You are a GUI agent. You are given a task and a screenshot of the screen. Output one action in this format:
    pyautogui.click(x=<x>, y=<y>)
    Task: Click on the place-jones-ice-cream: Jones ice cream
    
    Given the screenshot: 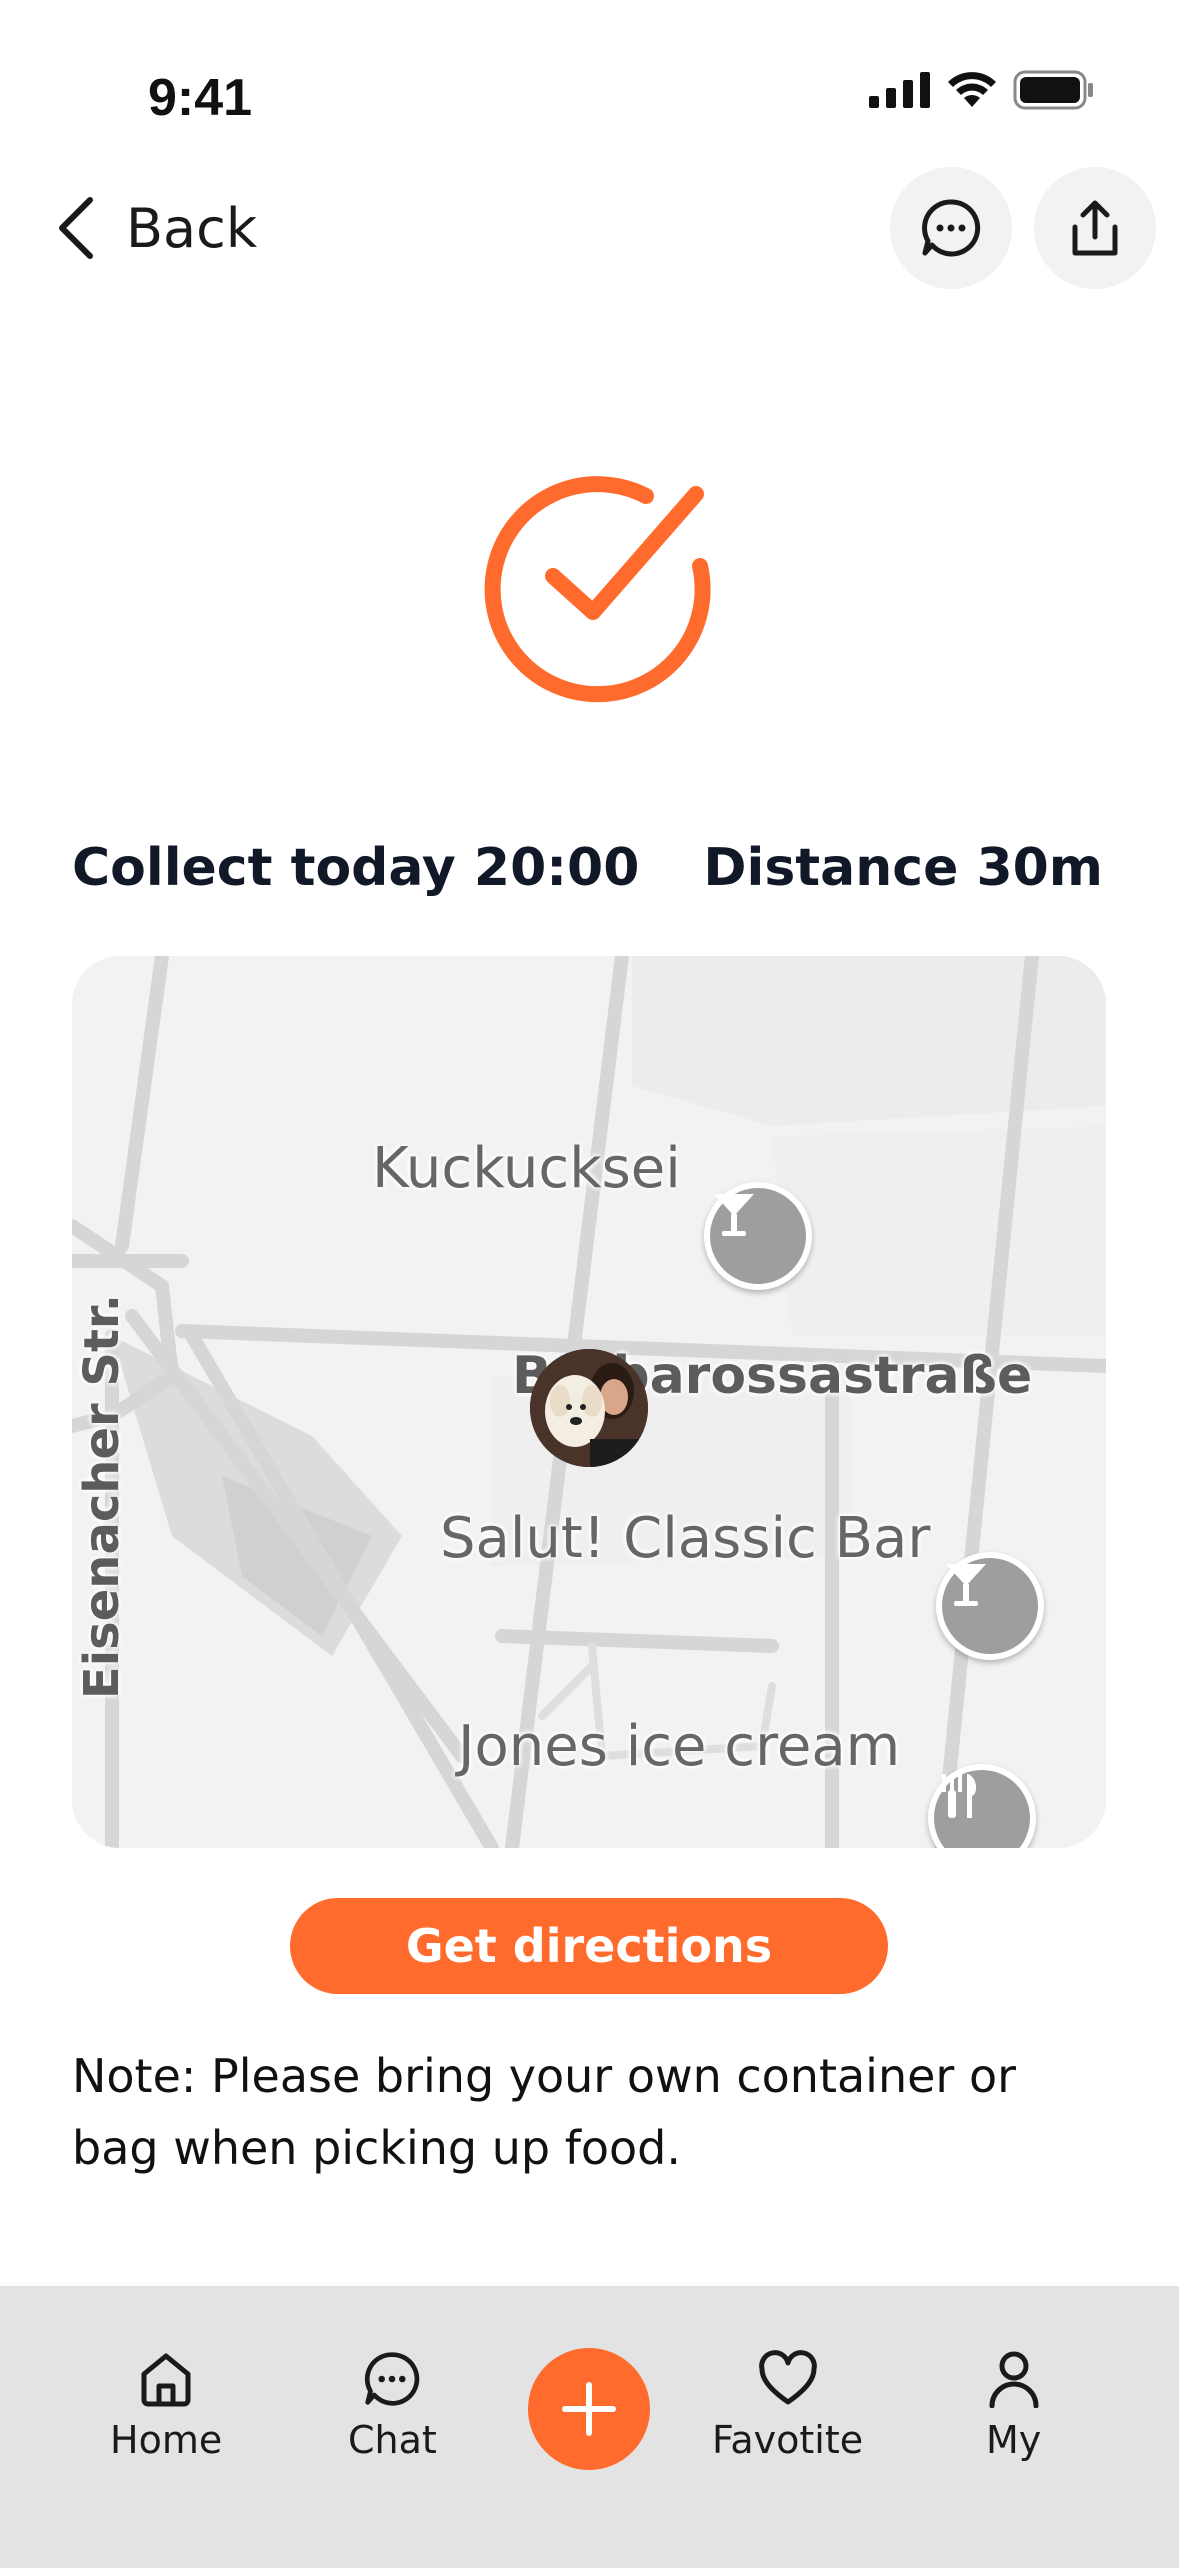 What is the action you would take?
    pyautogui.click(x=679, y=1746)
    